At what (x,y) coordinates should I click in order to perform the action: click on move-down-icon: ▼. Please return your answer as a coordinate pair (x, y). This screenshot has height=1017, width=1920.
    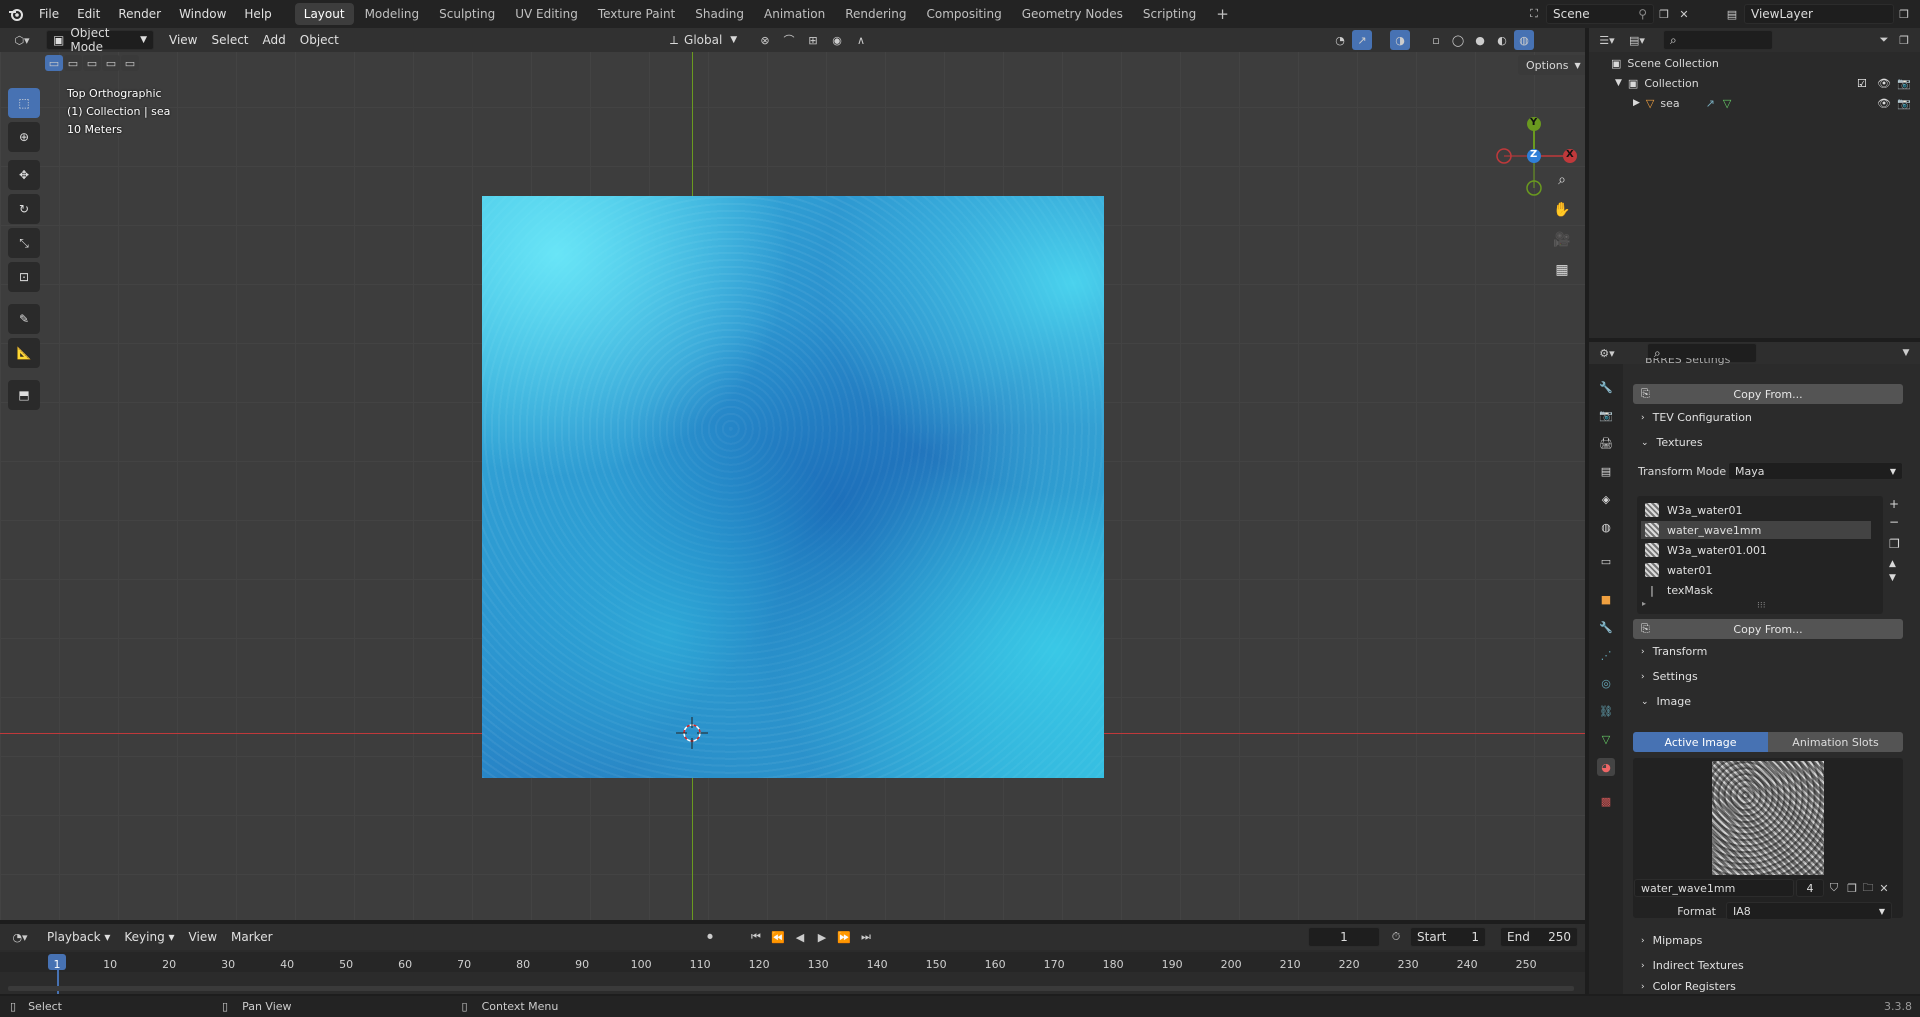
    Looking at the image, I should click on (1894, 578).